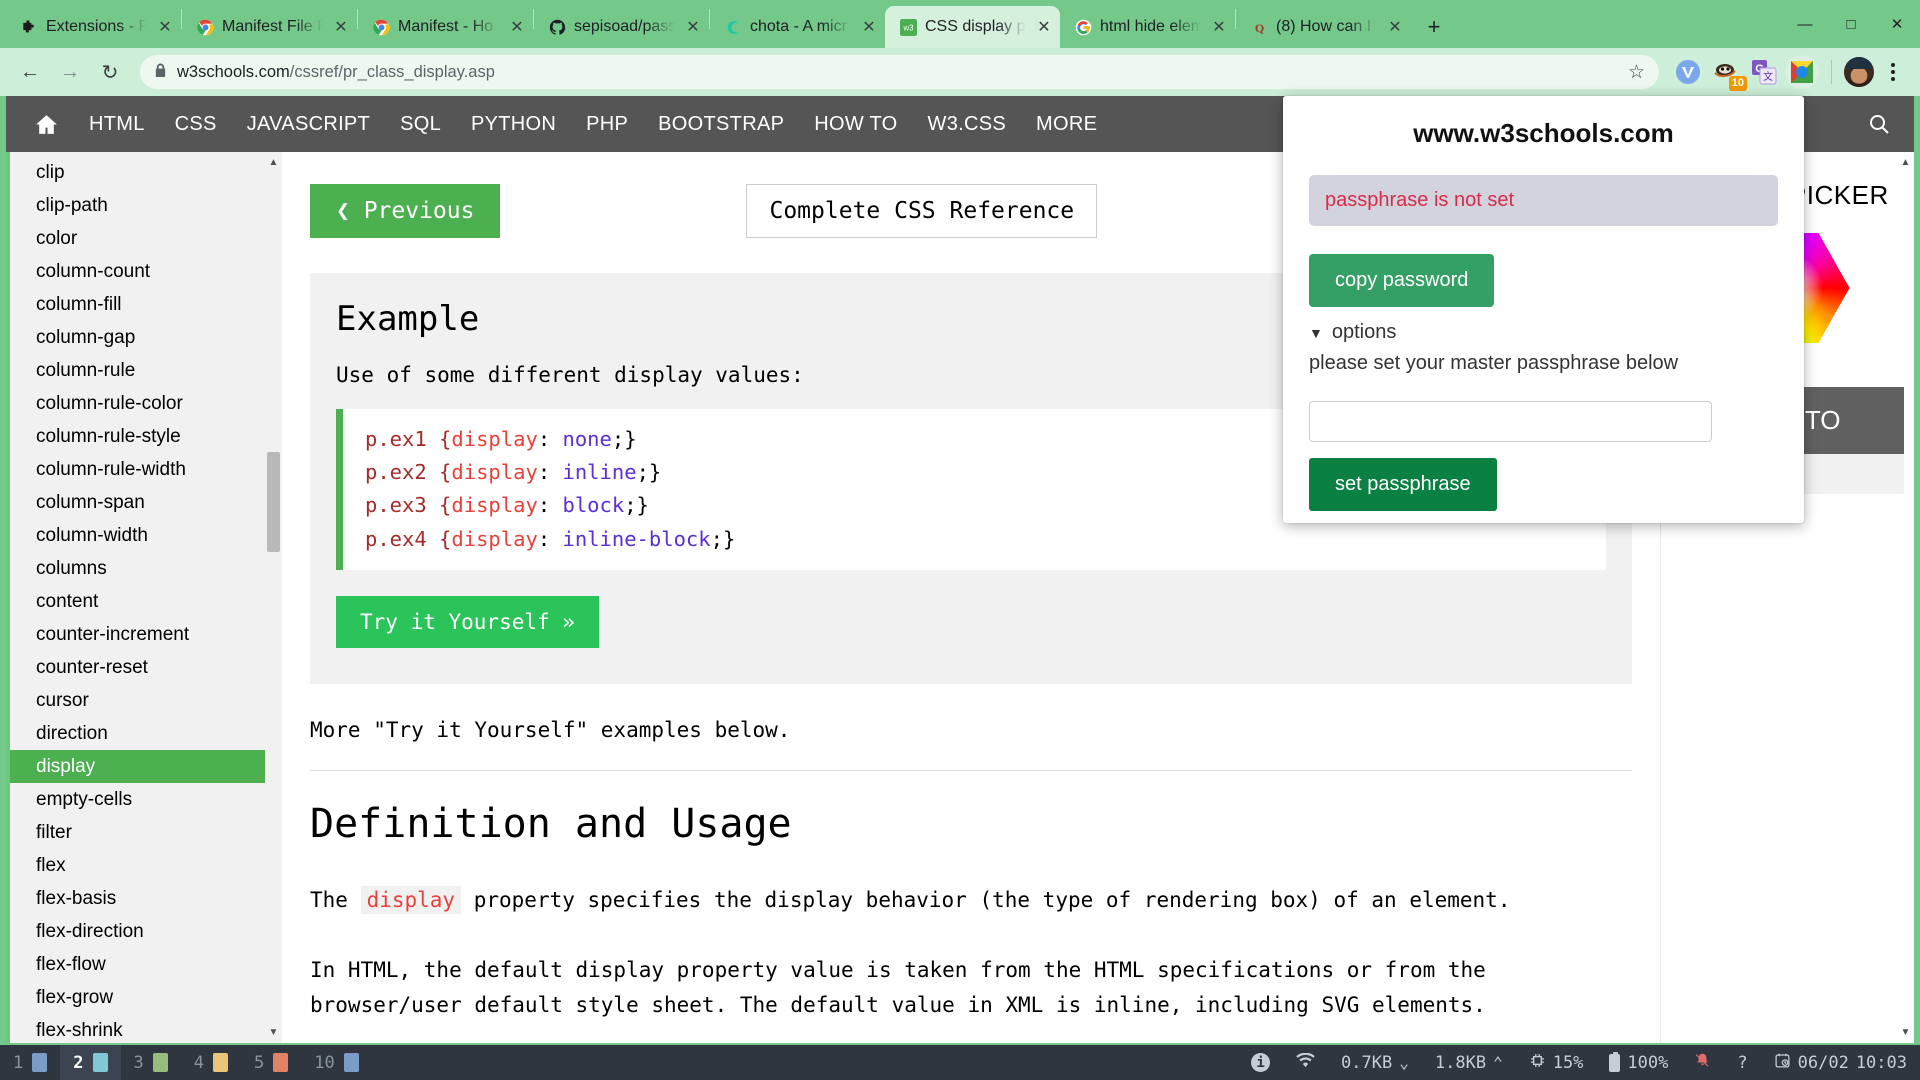 This screenshot has height=1080, width=1920. Describe the element at coordinates (1434, 27) in the screenshot. I see `new-tab-button: +` at that location.